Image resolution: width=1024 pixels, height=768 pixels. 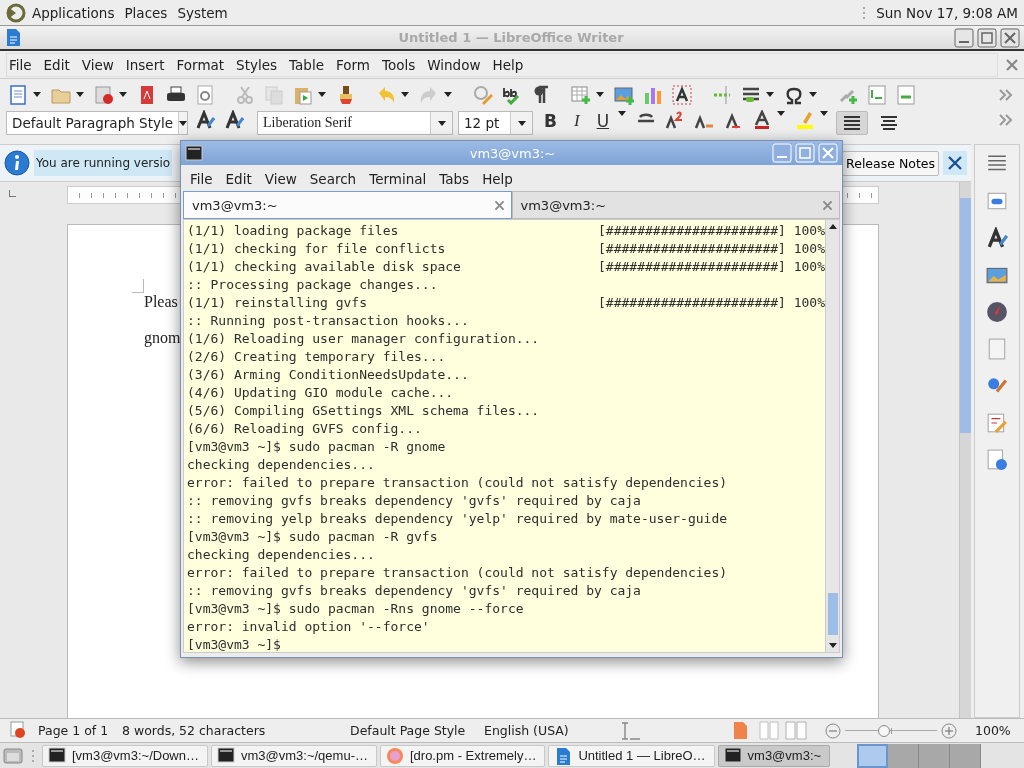 What do you see at coordinates (454, 64) in the screenshot?
I see `menu-item: Window` at bounding box center [454, 64].